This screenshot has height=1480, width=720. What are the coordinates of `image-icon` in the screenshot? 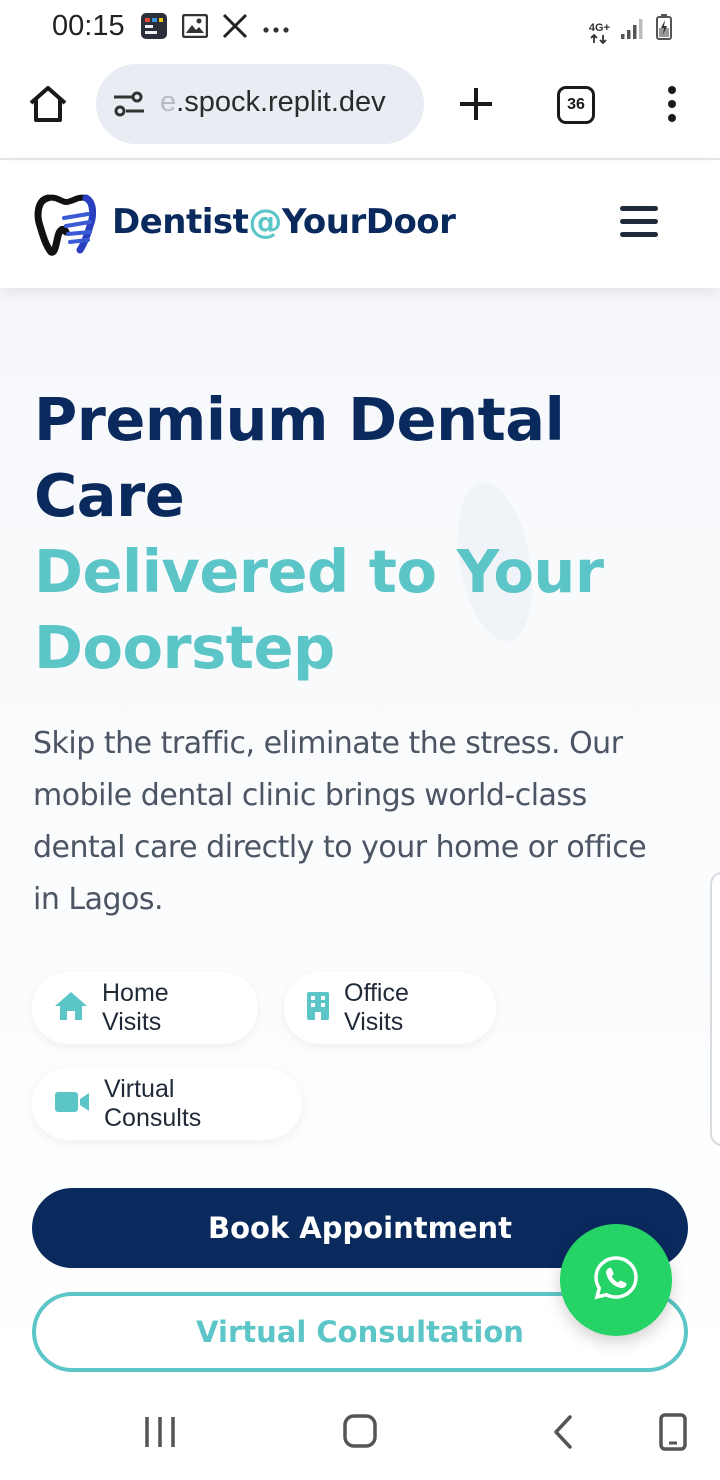 It's located at (195, 27).